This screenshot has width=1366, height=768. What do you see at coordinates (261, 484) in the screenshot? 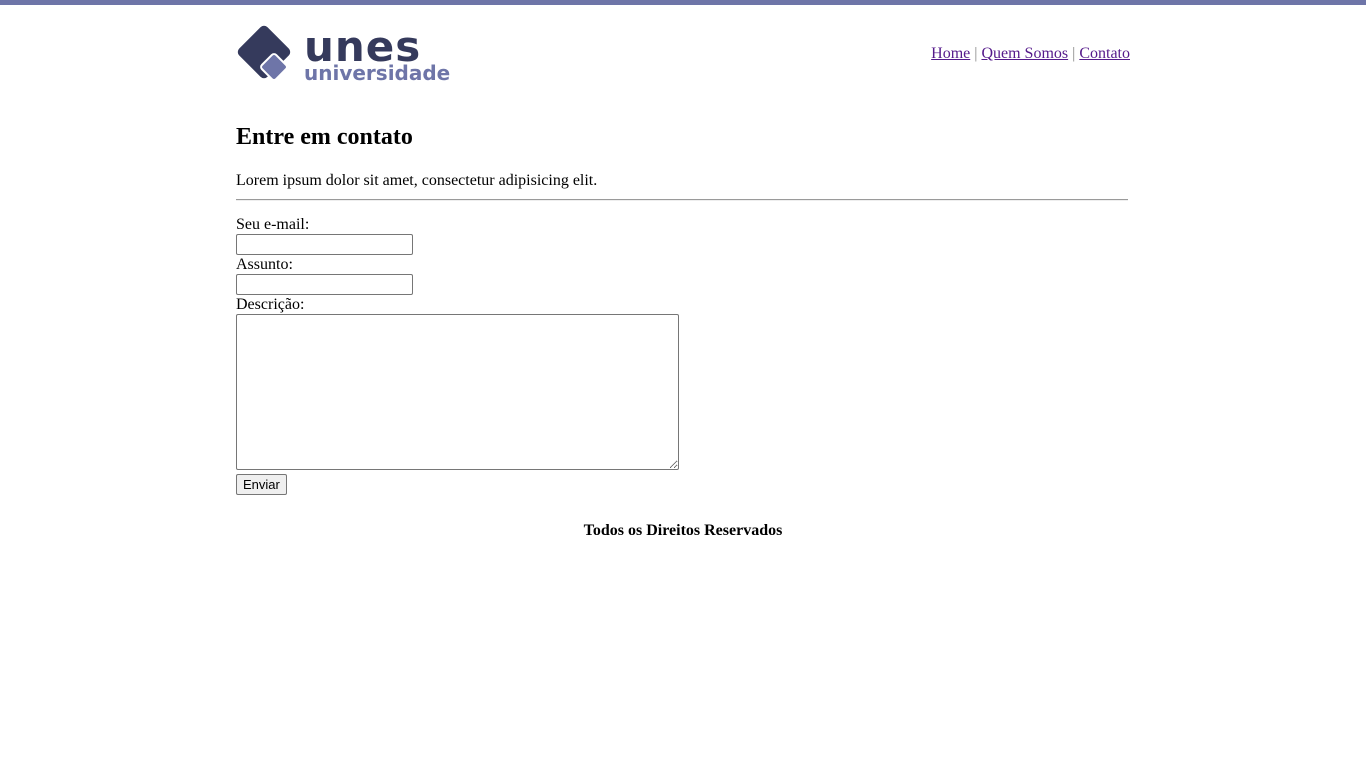
I see `submit-button: Enviar` at bounding box center [261, 484].